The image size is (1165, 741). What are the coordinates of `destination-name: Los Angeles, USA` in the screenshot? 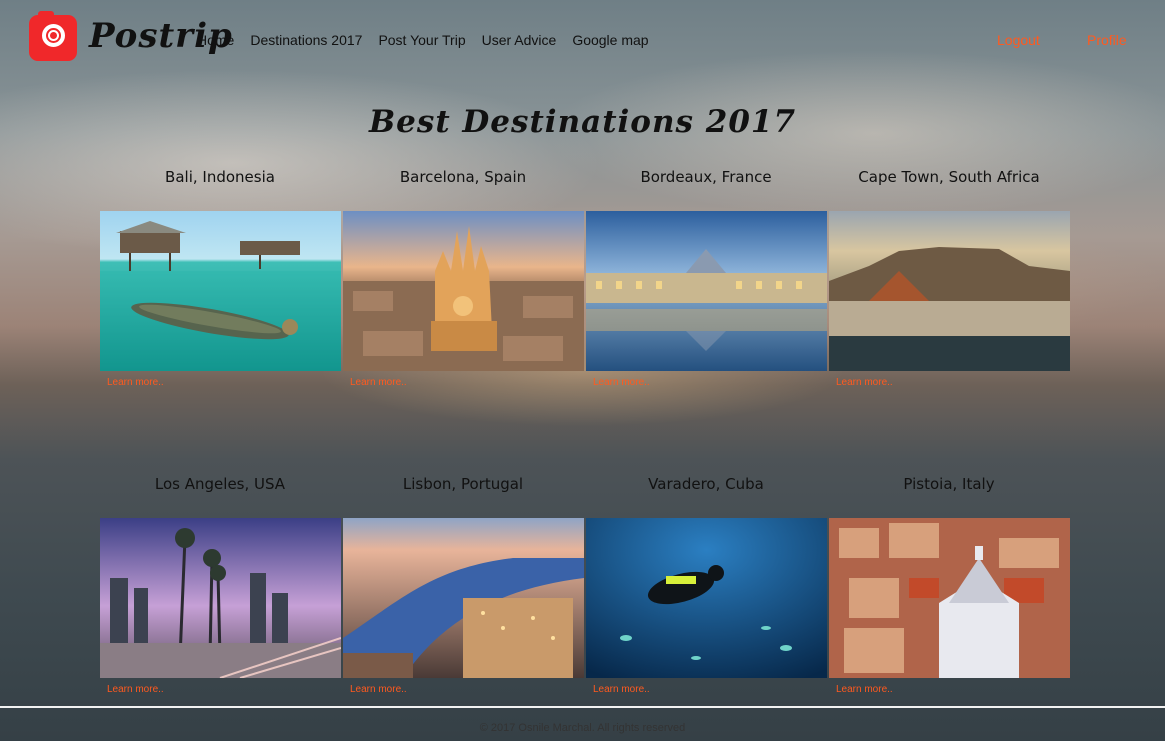 It's located at (220, 484).